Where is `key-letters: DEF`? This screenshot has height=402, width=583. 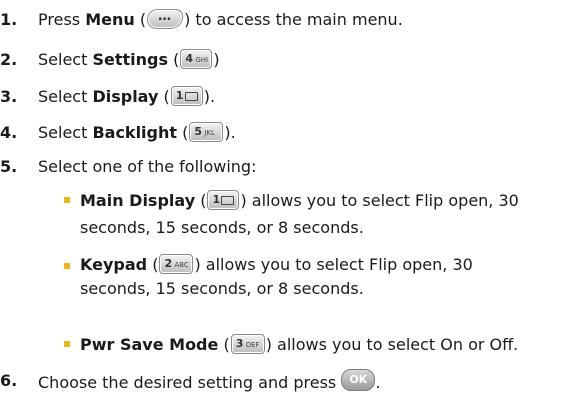
key-letters: DEF is located at coordinates (252, 345).